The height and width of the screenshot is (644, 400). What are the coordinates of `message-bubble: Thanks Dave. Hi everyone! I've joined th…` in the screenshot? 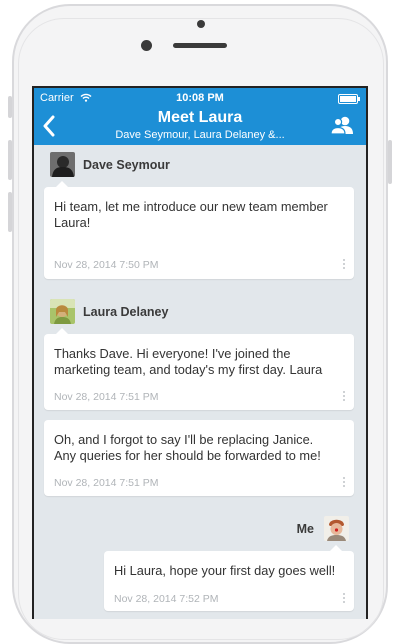 It's located at (199, 372).